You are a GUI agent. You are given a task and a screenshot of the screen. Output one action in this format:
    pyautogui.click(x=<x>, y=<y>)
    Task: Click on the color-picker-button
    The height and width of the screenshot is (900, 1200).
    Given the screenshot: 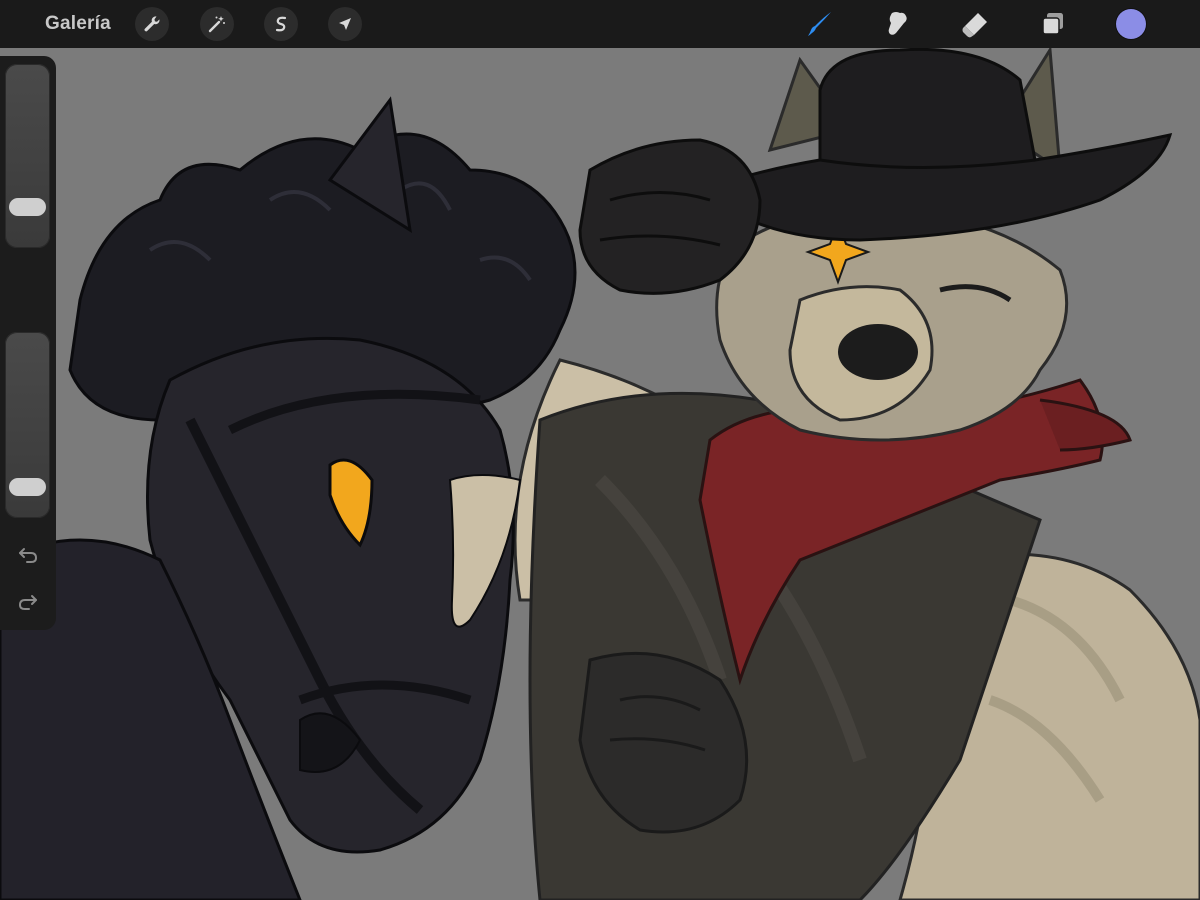 What is the action you would take?
    pyautogui.click(x=1131, y=24)
    